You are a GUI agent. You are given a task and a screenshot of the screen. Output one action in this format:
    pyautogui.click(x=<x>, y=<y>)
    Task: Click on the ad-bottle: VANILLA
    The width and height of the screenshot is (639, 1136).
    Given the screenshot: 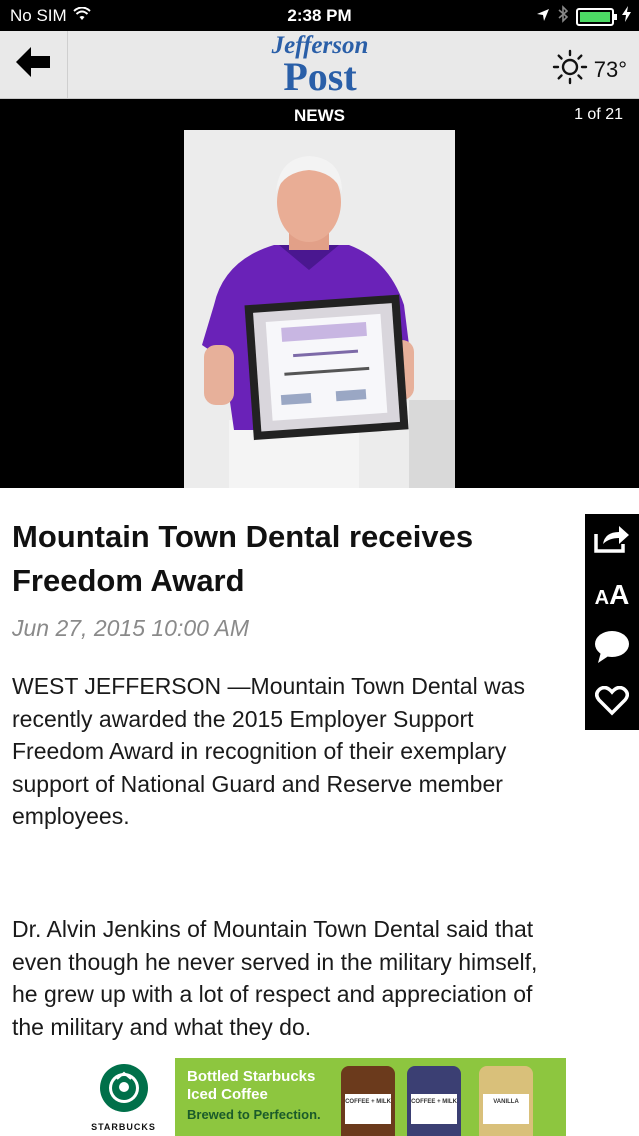 What is the action you would take?
    pyautogui.click(x=506, y=1101)
    